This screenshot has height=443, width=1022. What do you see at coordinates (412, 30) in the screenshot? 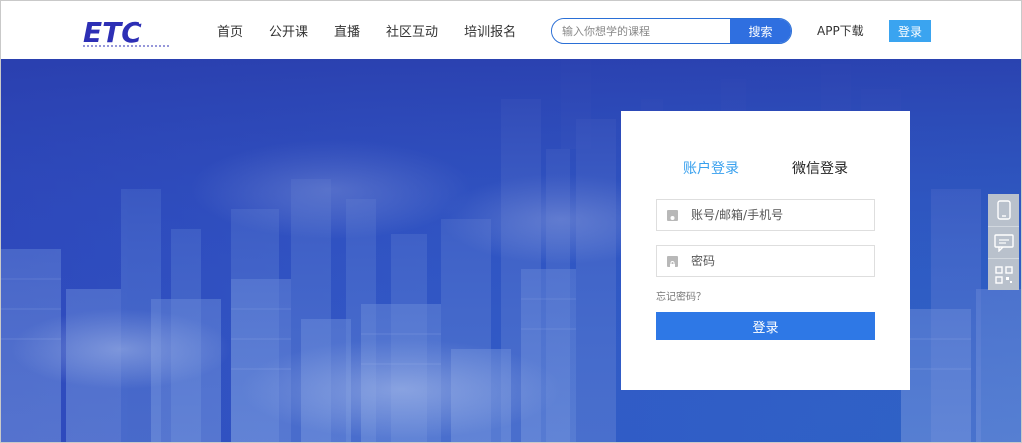
I see `nav-community: 社区互动` at bounding box center [412, 30].